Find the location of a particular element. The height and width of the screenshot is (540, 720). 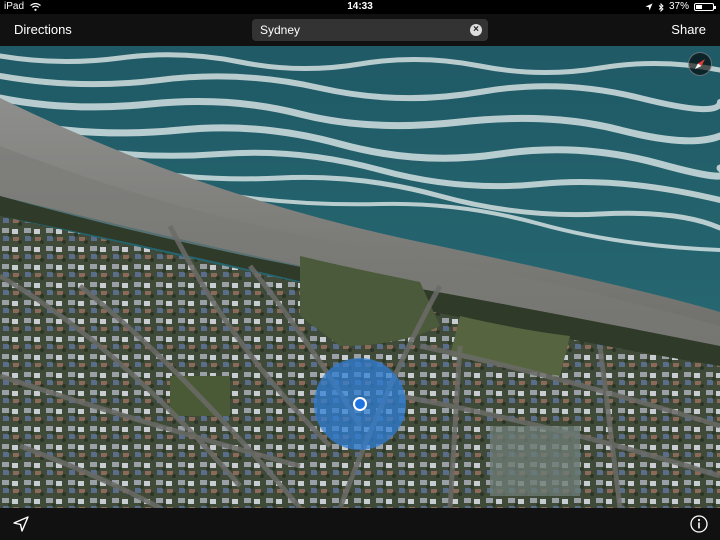

compass-icon is located at coordinates (700, 64).